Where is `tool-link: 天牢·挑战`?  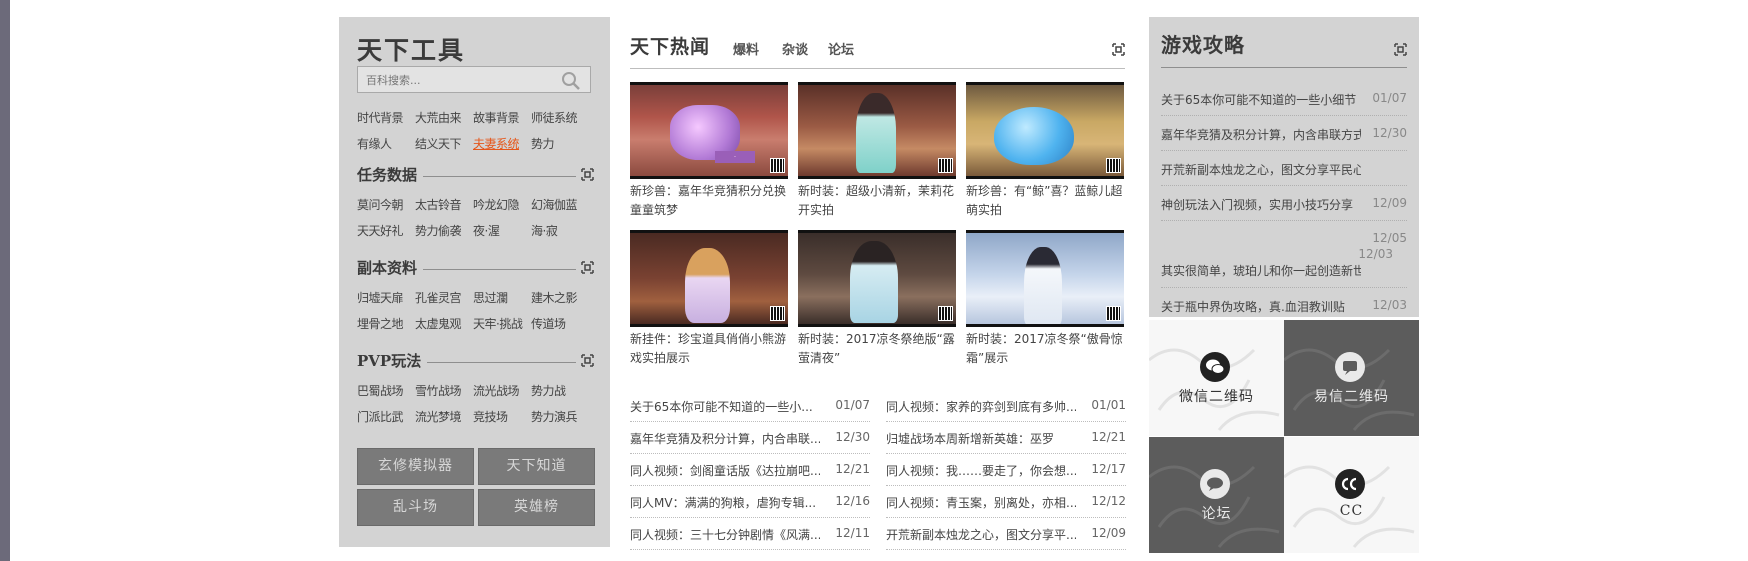
tool-link: 天牢·挑战 is located at coordinates (502, 324).